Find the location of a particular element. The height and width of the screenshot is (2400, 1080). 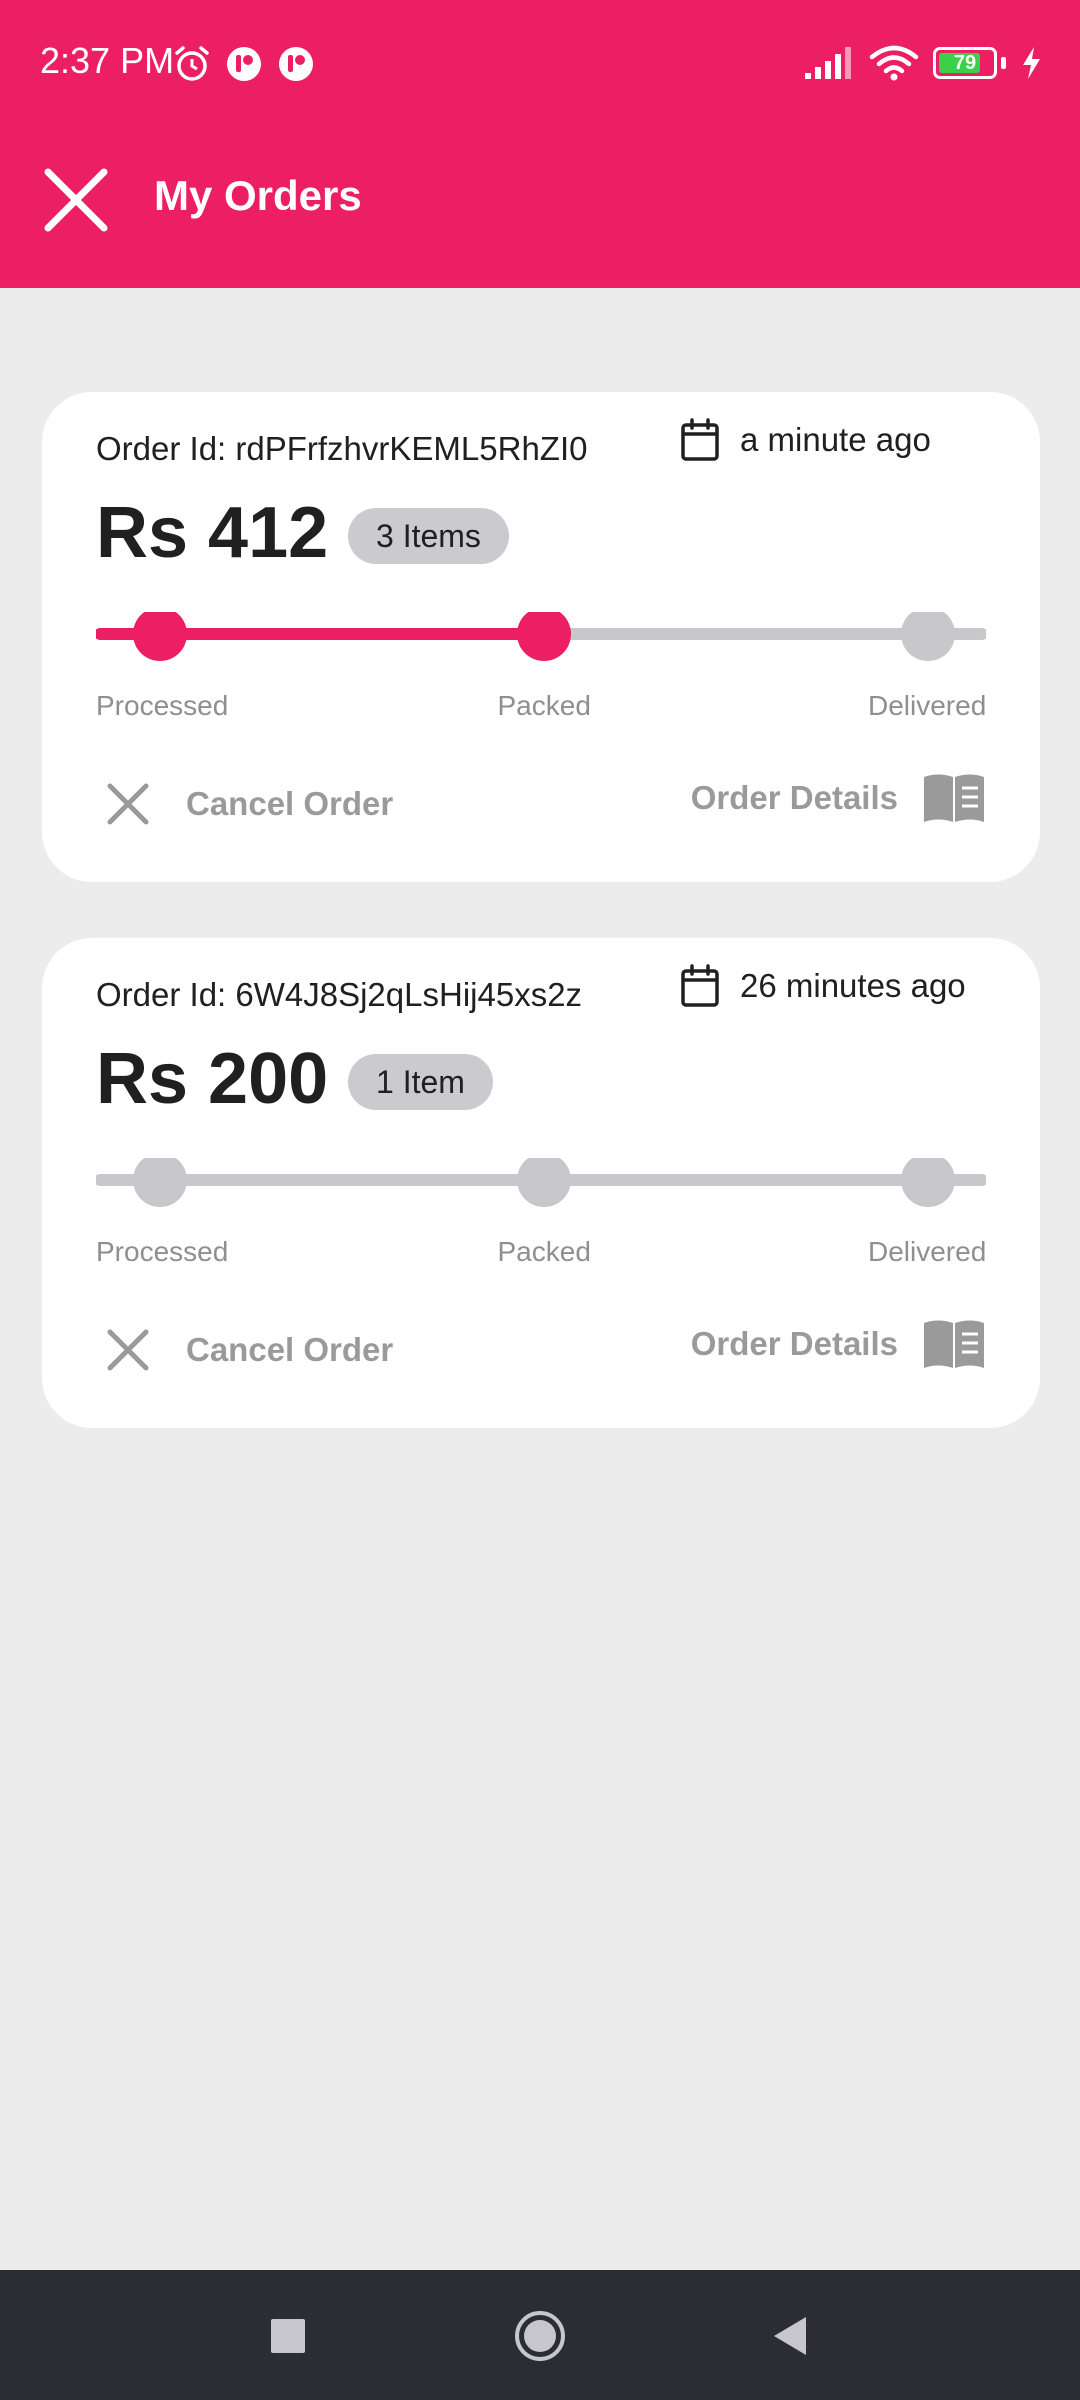

order-id: Order Id: rdPFrfzhvrKEML5RhZI0 is located at coordinates (342, 448).